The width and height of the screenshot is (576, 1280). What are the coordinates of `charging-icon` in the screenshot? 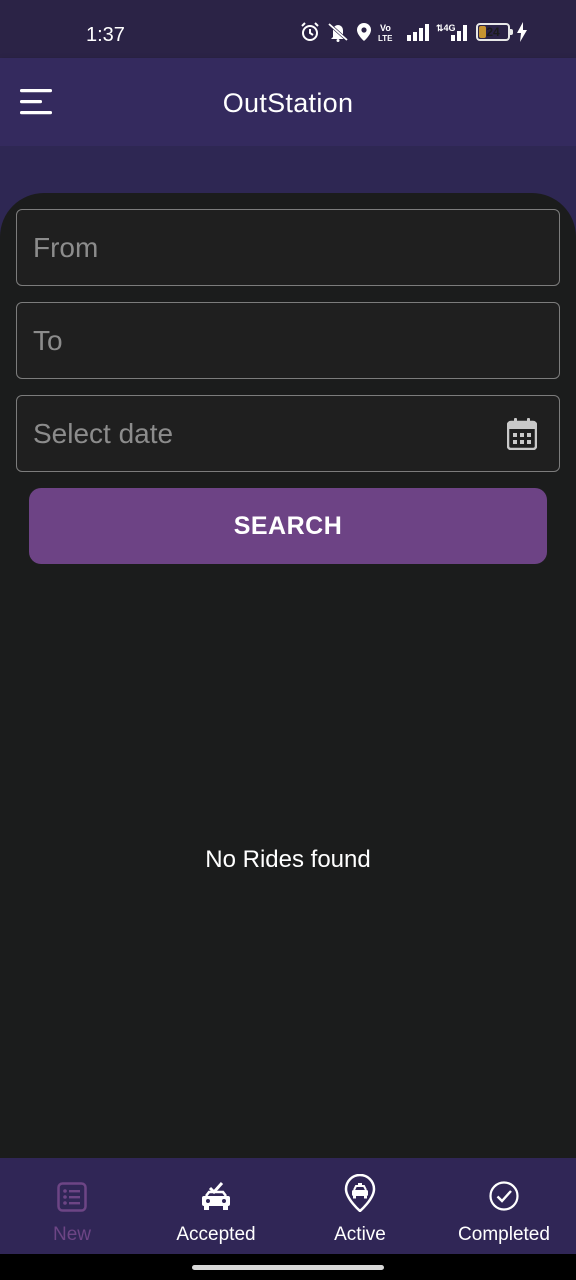 It's located at (522, 32).